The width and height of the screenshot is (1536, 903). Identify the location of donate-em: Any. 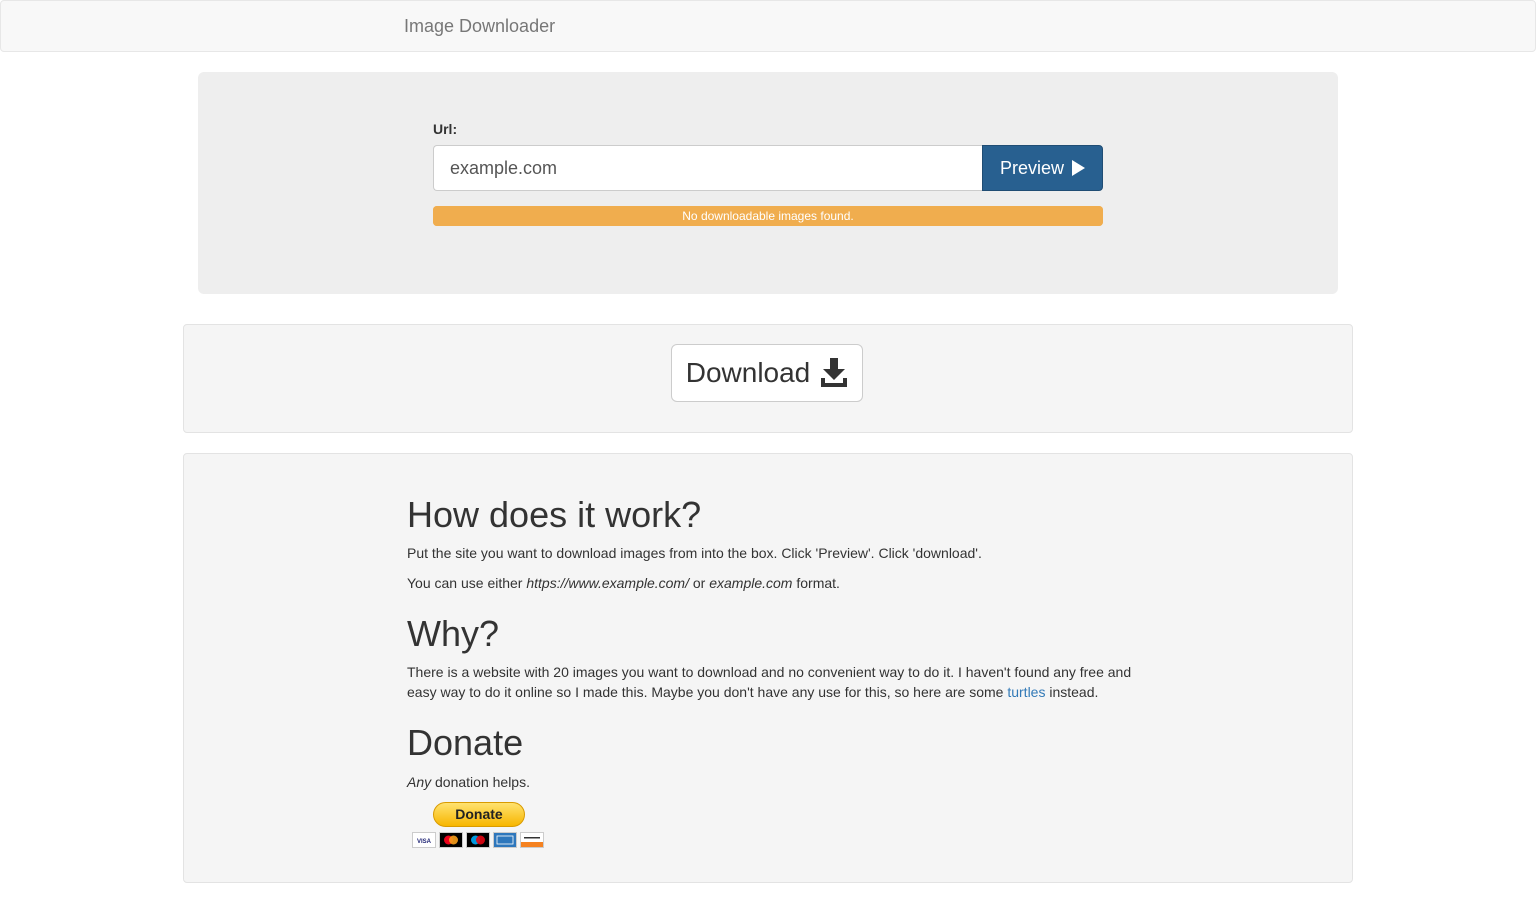
(419, 782).